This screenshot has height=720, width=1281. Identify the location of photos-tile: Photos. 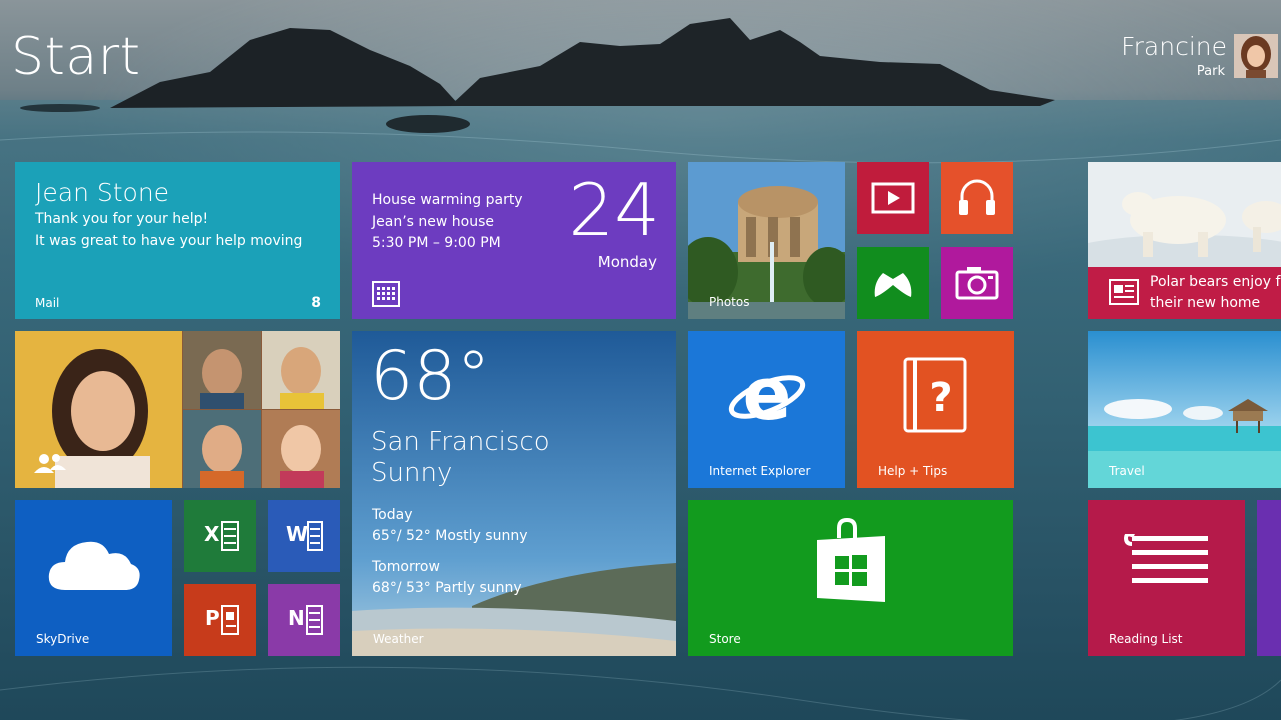
(766, 240).